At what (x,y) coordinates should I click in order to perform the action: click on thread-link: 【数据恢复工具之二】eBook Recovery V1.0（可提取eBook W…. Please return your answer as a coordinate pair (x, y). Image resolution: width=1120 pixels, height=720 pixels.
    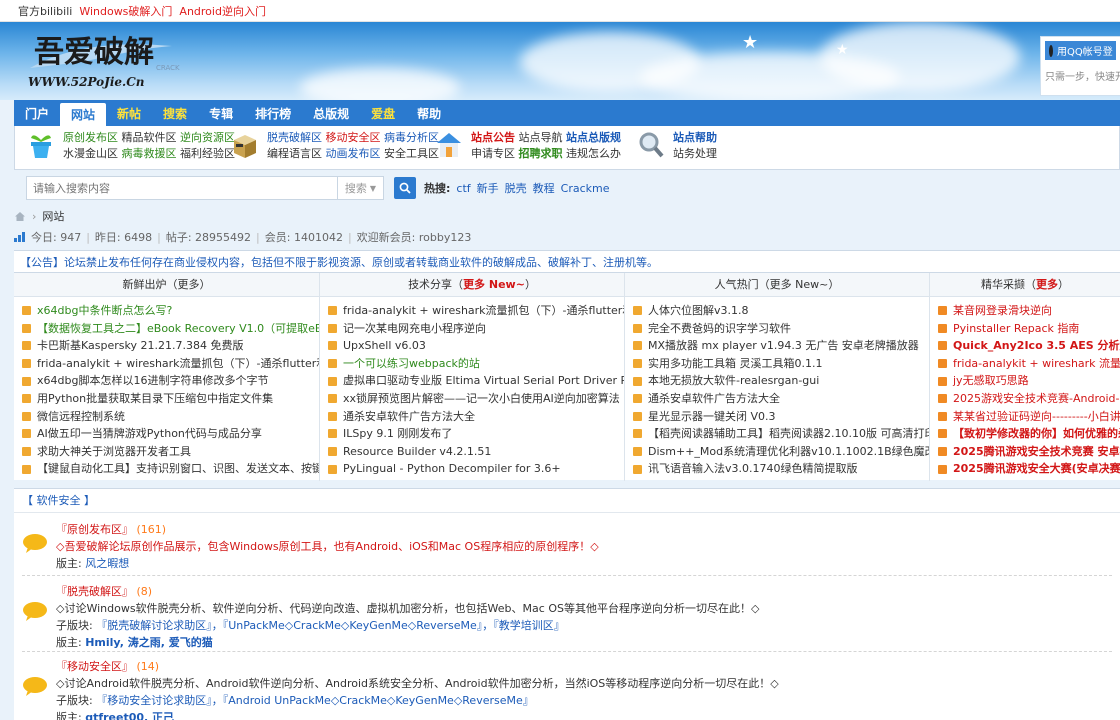
    Looking at the image, I should click on (178, 329).